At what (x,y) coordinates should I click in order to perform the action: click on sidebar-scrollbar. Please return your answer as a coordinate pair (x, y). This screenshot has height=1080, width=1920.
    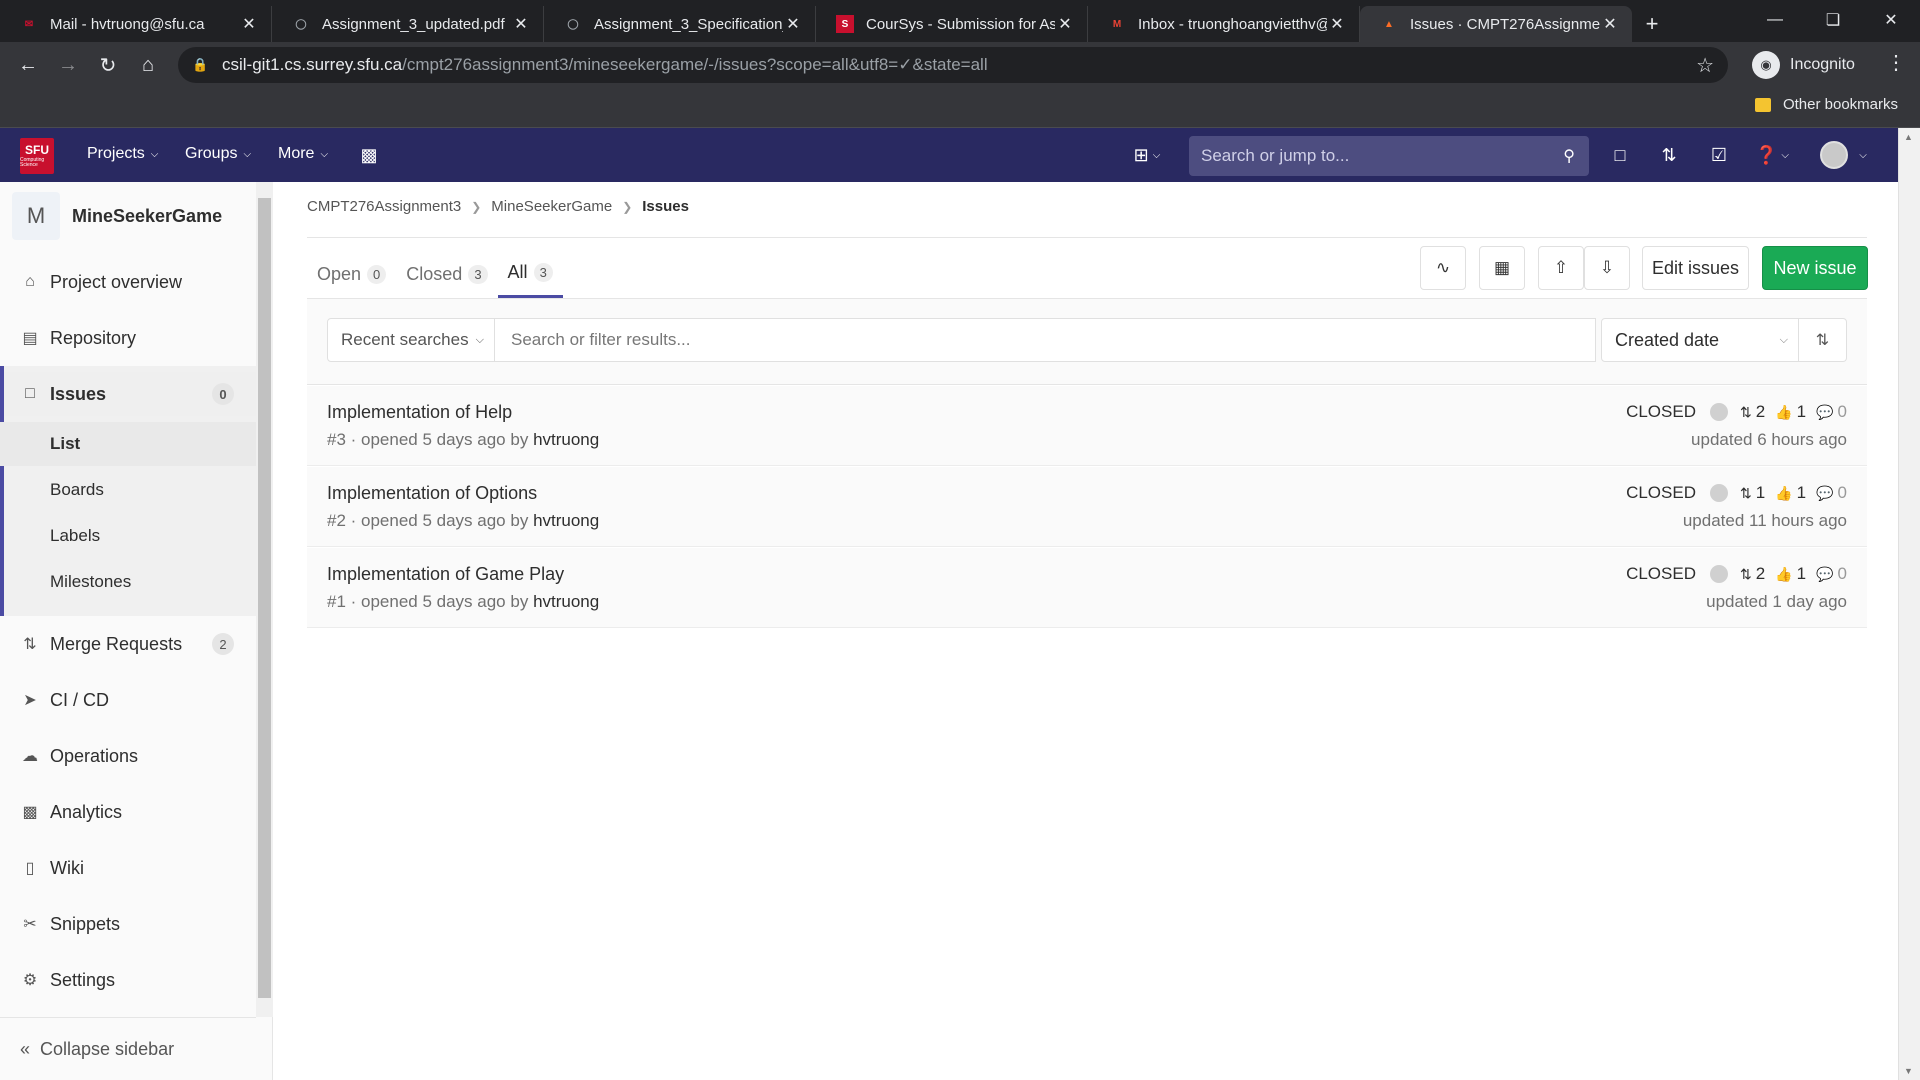
    Looking at the image, I should click on (264, 599).